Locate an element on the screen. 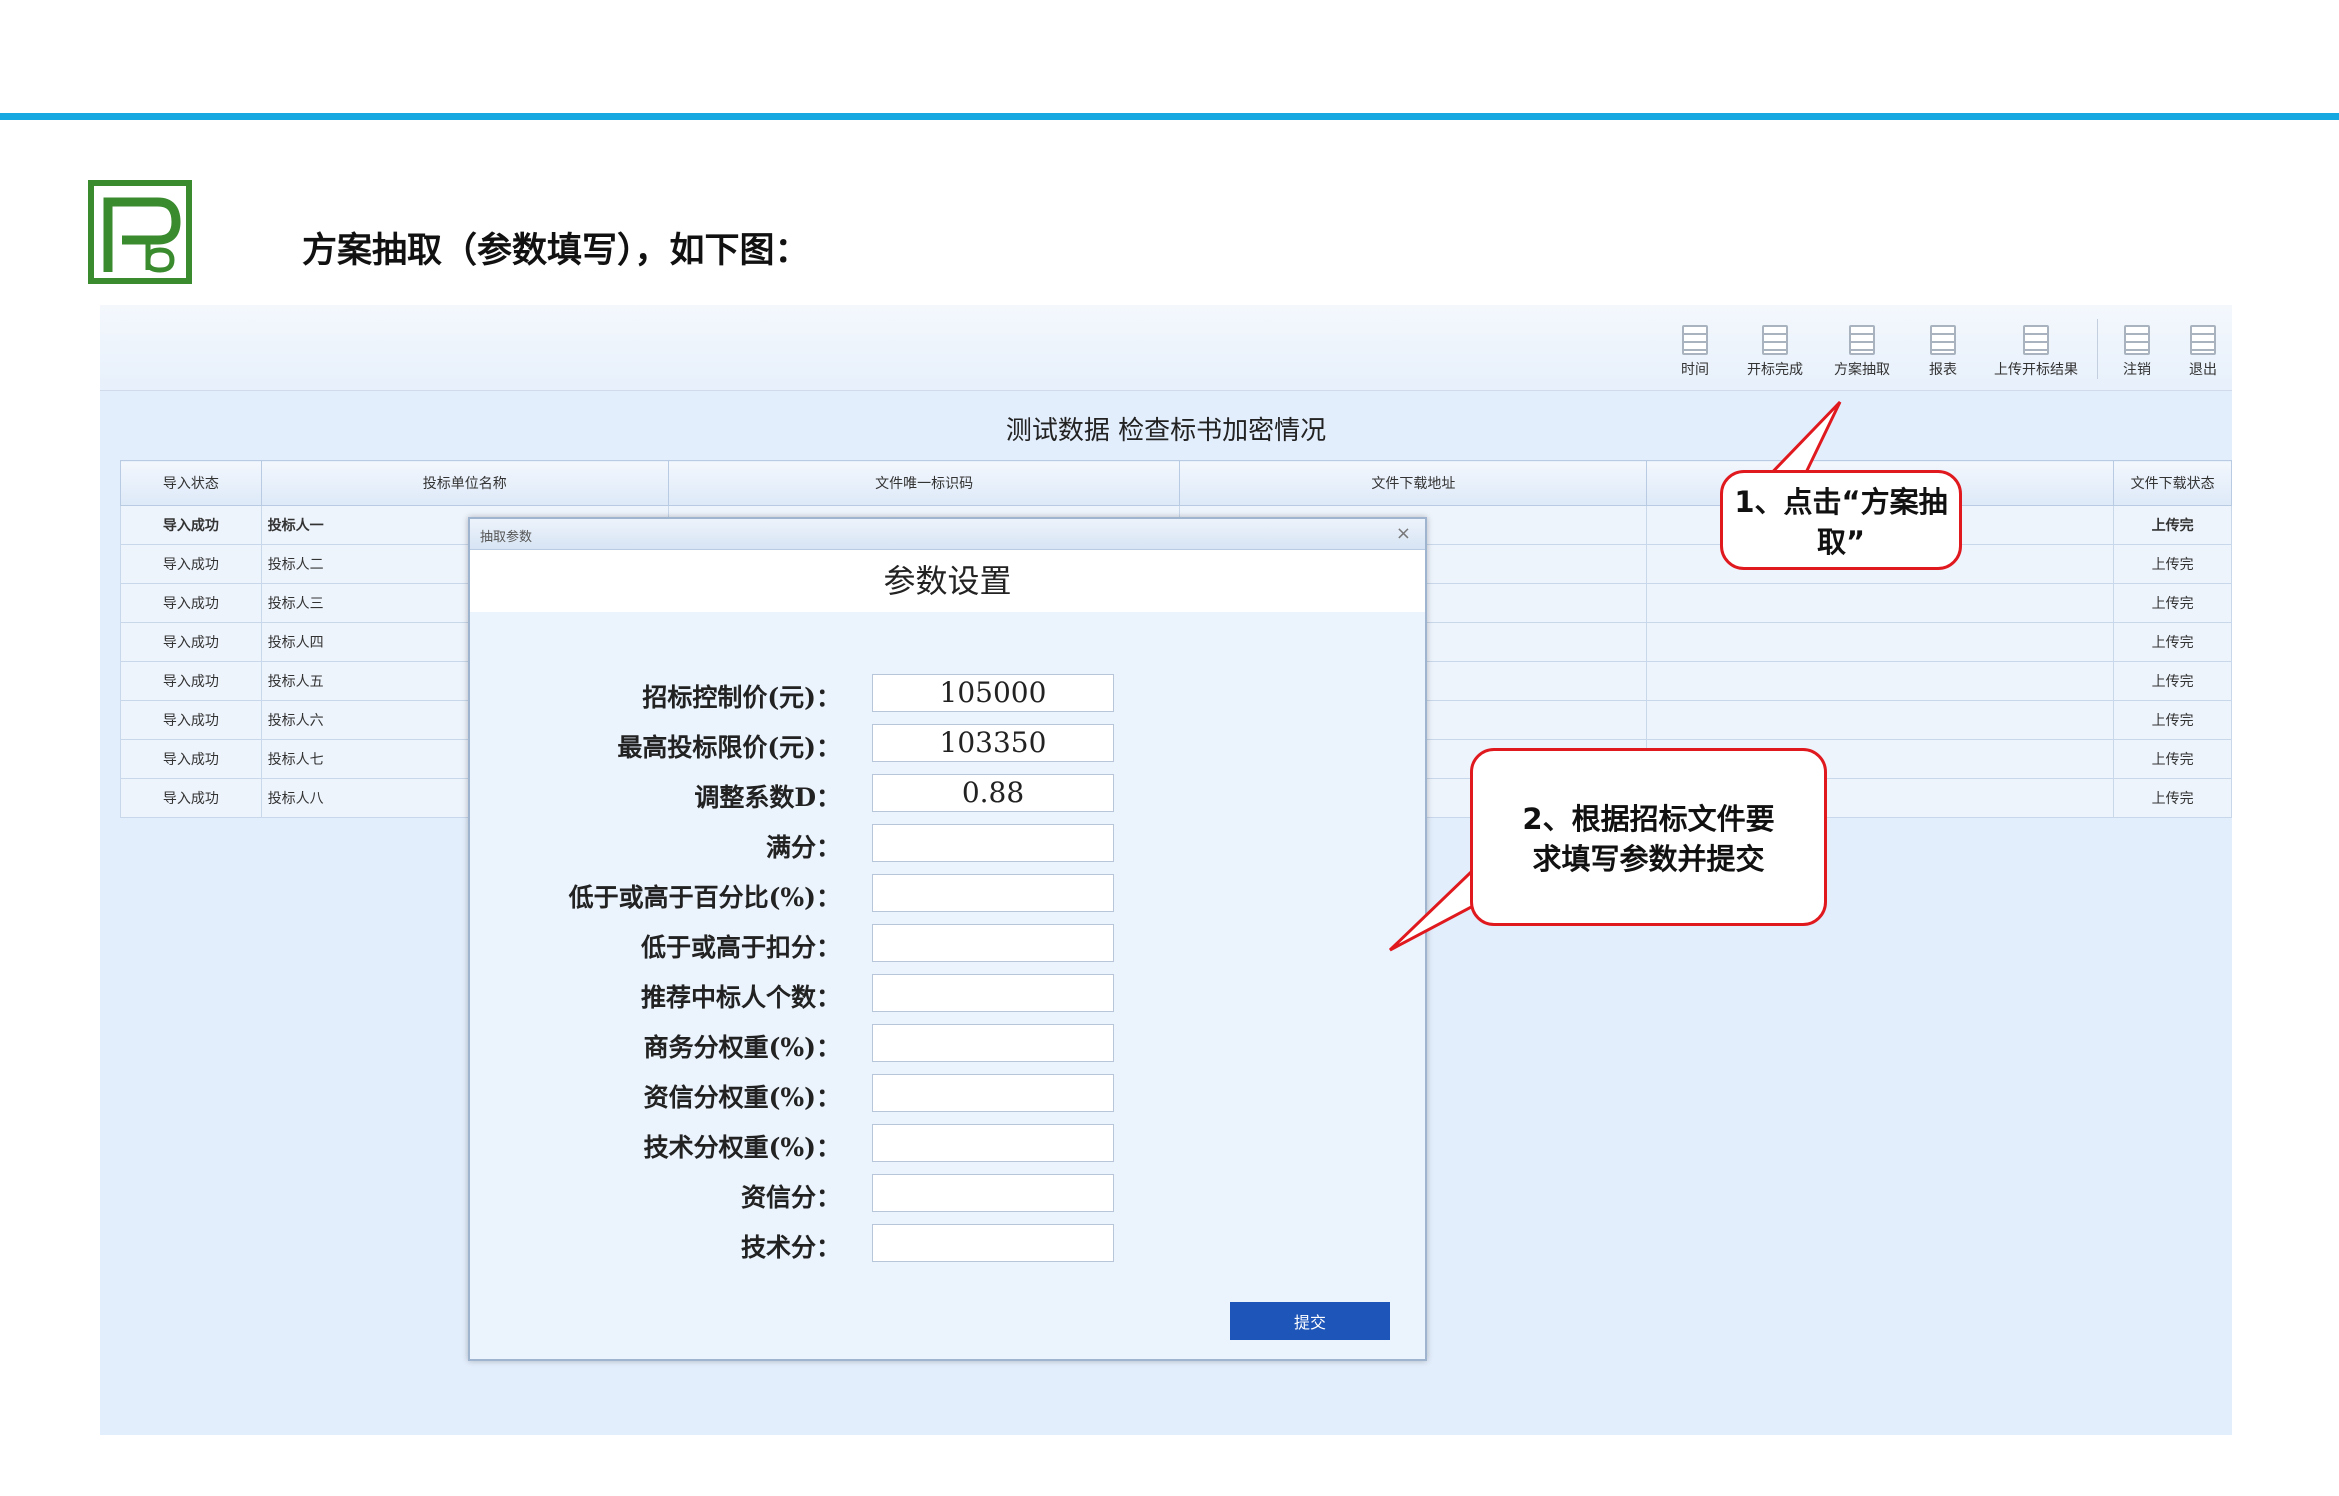 This screenshot has height=1496, width=2339. callout-step-1: 1、点击“方案抽取” is located at coordinates (1841, 520).